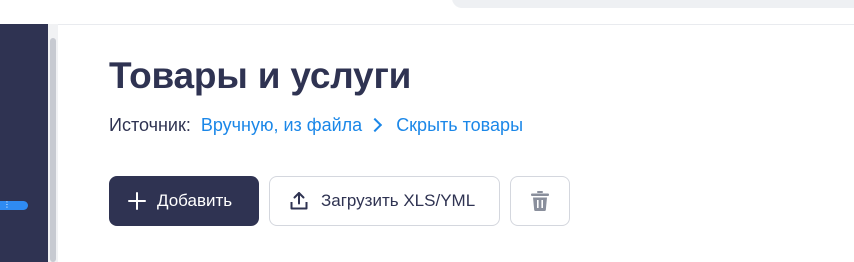 Image resolution: width=854 pixels, height=262 pixels. What do you see at coordinates (459, 125) in the screenshot?
I see `hide-products-link: Скрыть товары` at bounding box center [459, 125].